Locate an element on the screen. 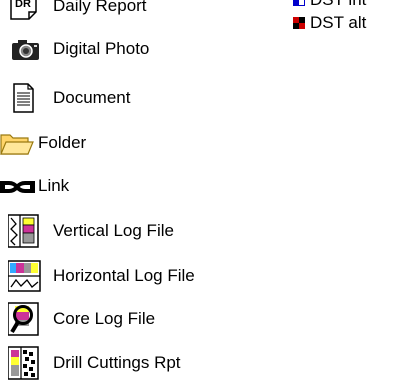  list-item-core-log-file: Core Log File is located at coordinates (77, 319).